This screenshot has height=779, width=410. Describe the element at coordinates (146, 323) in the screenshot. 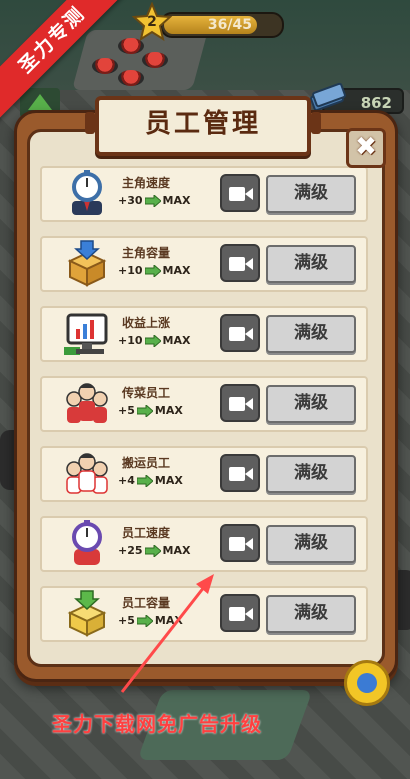

I see `upgrade-name: 收益上涨` at that location.